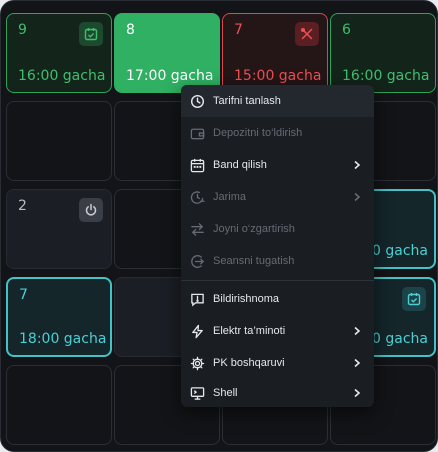 This screenshot has width=438, height=452. Describe the element at coordinates (197, 331) in the screenshot. I see `lightning-icon` at that location.